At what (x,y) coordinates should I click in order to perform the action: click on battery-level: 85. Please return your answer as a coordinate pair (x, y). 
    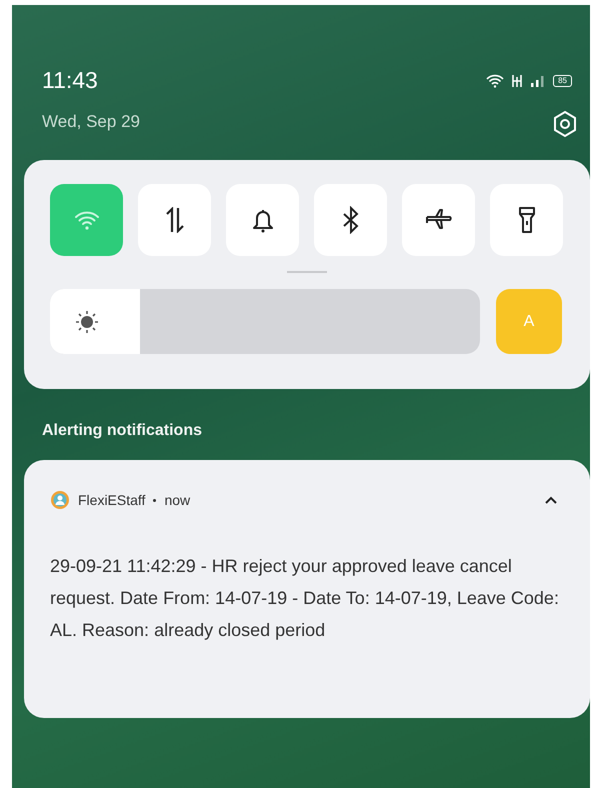
    Looking at the image, I should click on (562, 80).